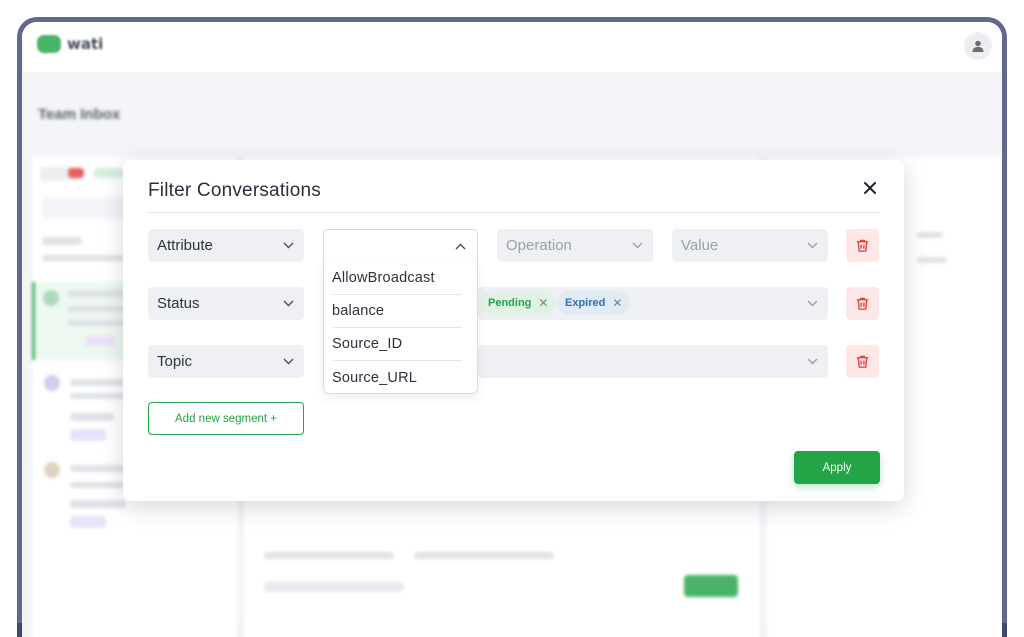 The image size is (1024, 637). What do you see at coordinates (226, 245) in the screenshot?
I see `attribute-field-select: Attribute` at bounding box center [226, 245].